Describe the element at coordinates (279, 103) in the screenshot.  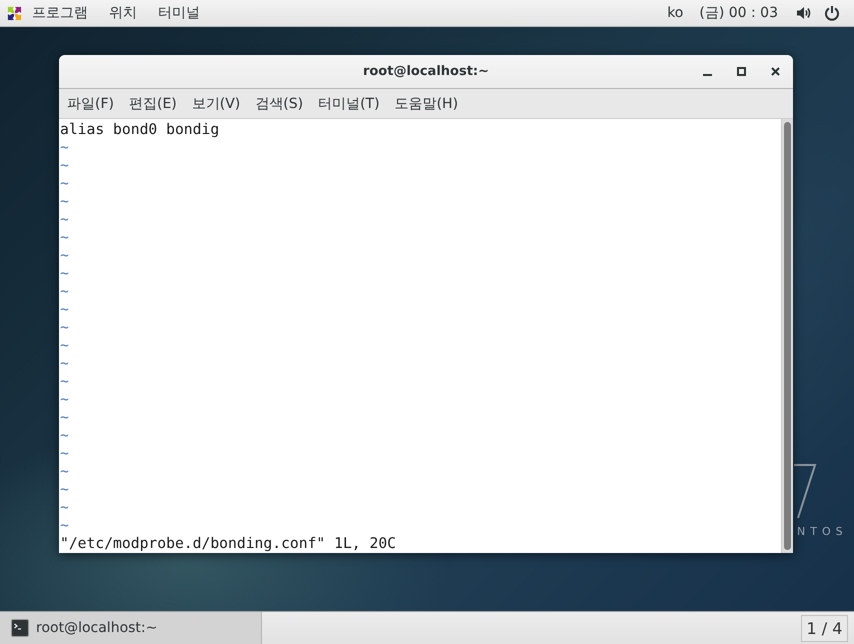
I see `menu-item: 검색(S)` at that location.